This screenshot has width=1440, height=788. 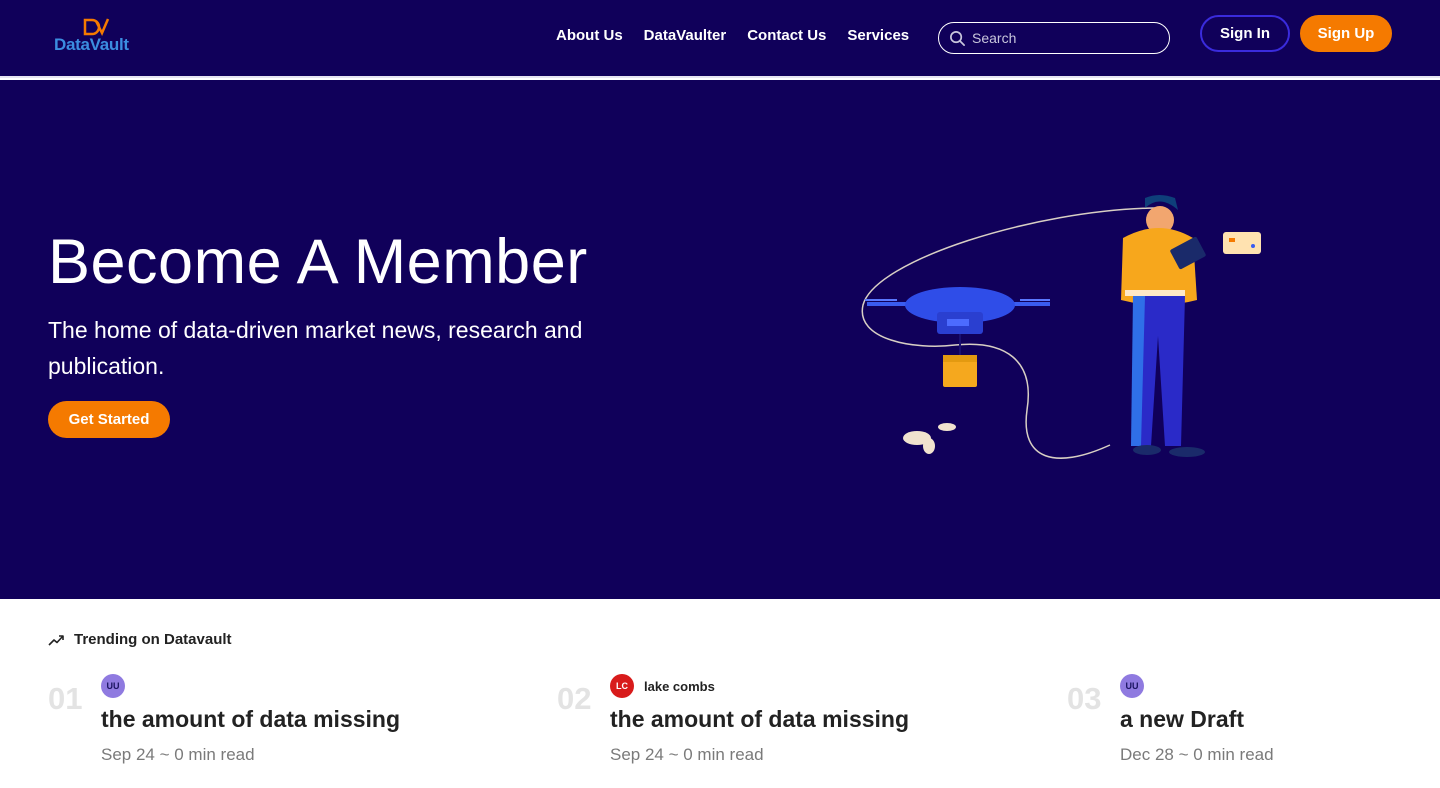 I want to click on search-box, so click(x=1054, y=38).